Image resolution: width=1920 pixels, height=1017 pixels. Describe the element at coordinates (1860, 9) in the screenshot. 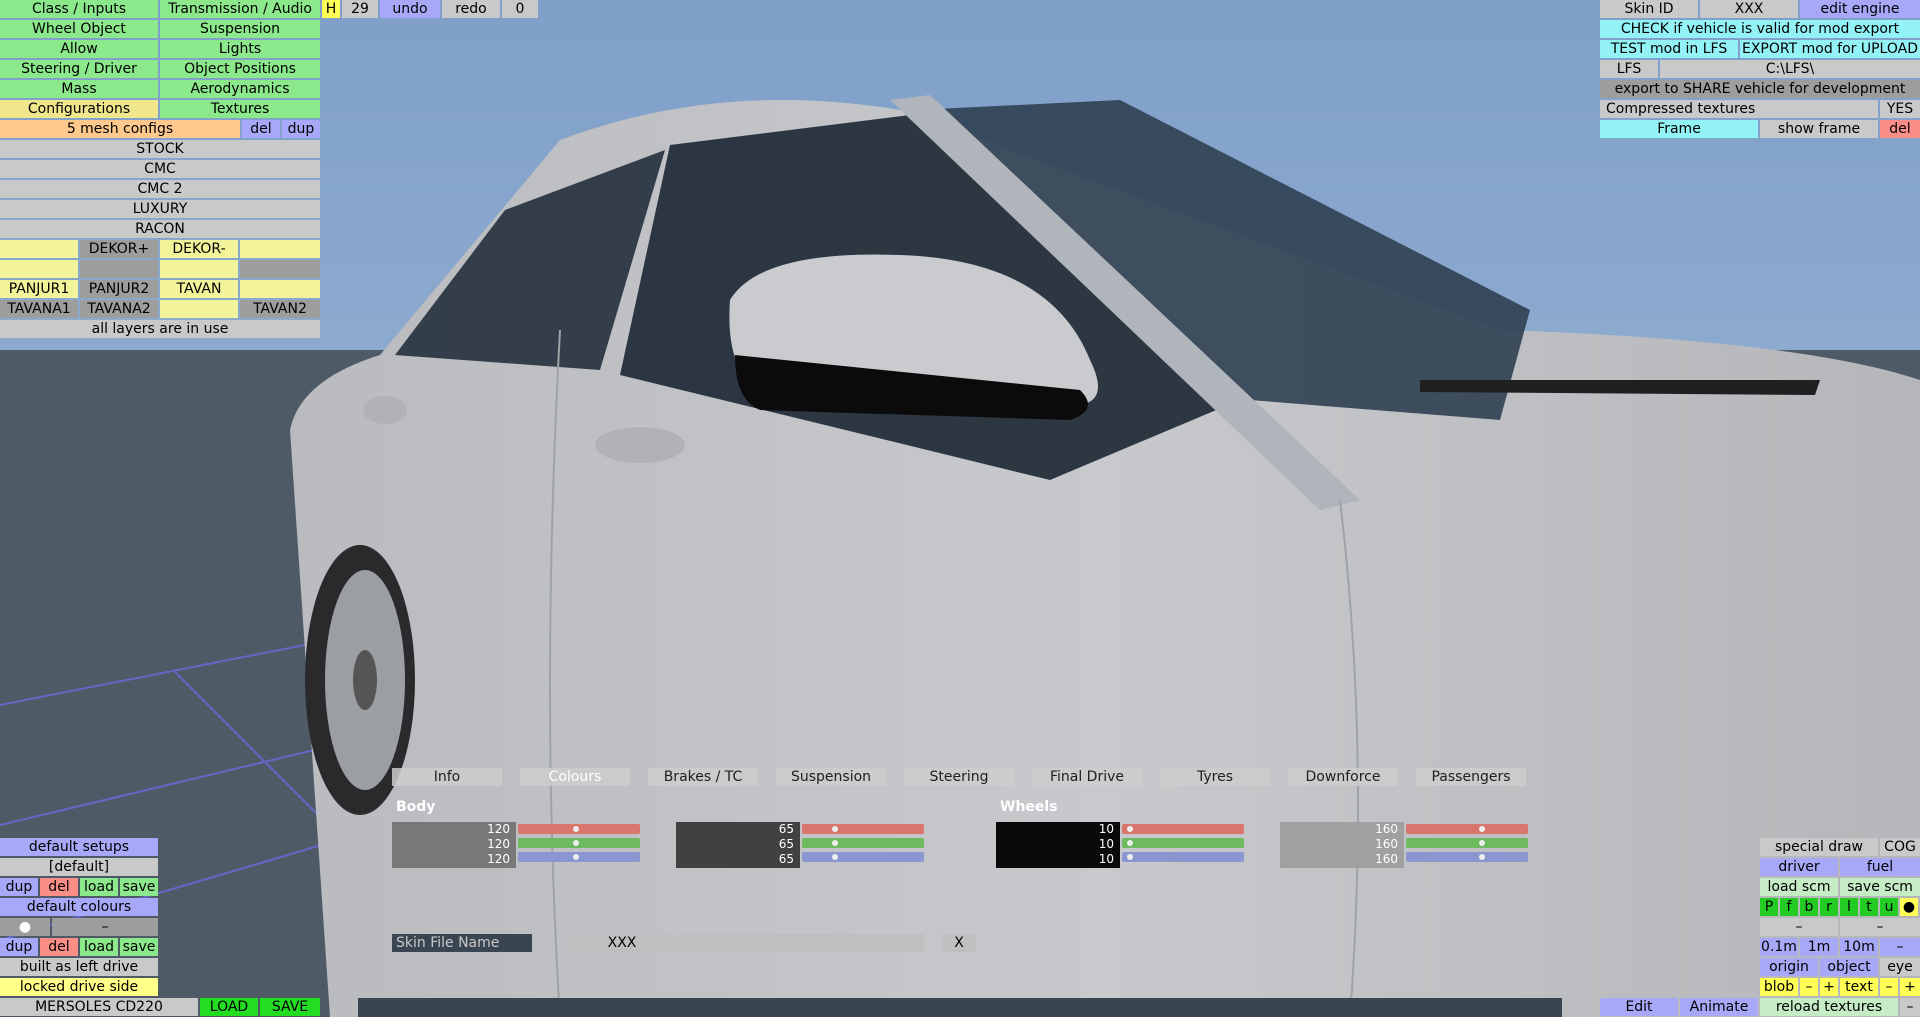

I see `edit-engine-button: edit engine` at that location.